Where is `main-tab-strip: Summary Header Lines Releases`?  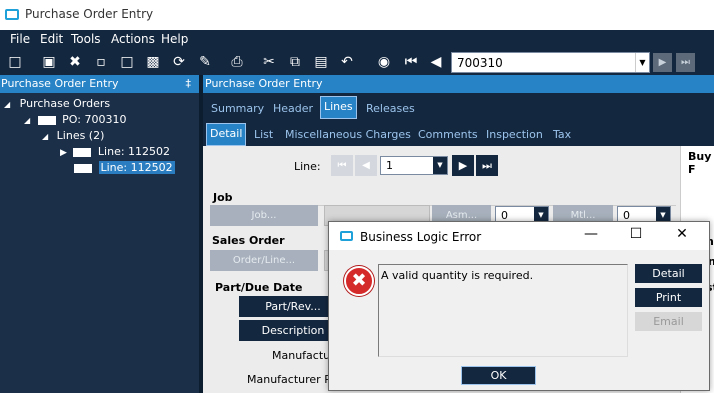 main-tab-strip: Summary Header Lines Releases is located at coordinates (458, 106).